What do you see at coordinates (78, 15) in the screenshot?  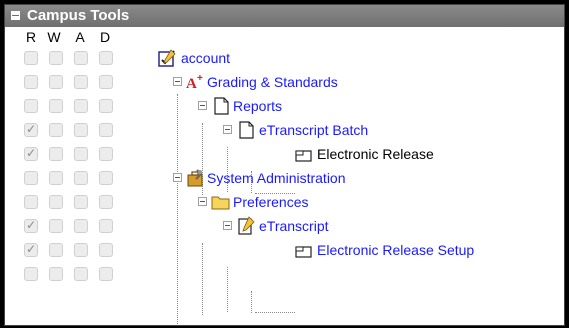 I see `panel-title: Campus Tools` at bounding box center [78, 15].